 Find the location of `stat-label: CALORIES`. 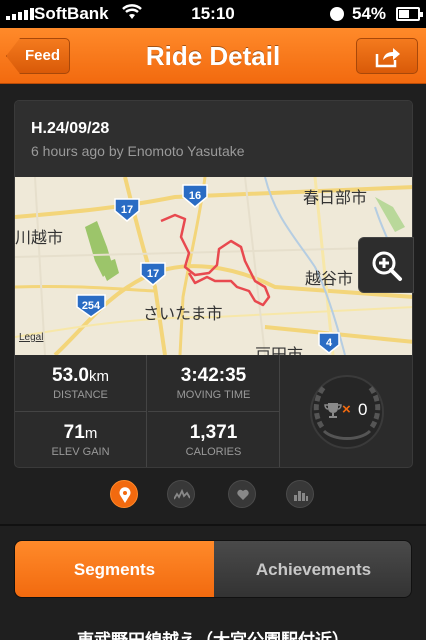

stat-label: CALORIES is located at coordinates (213, 452).